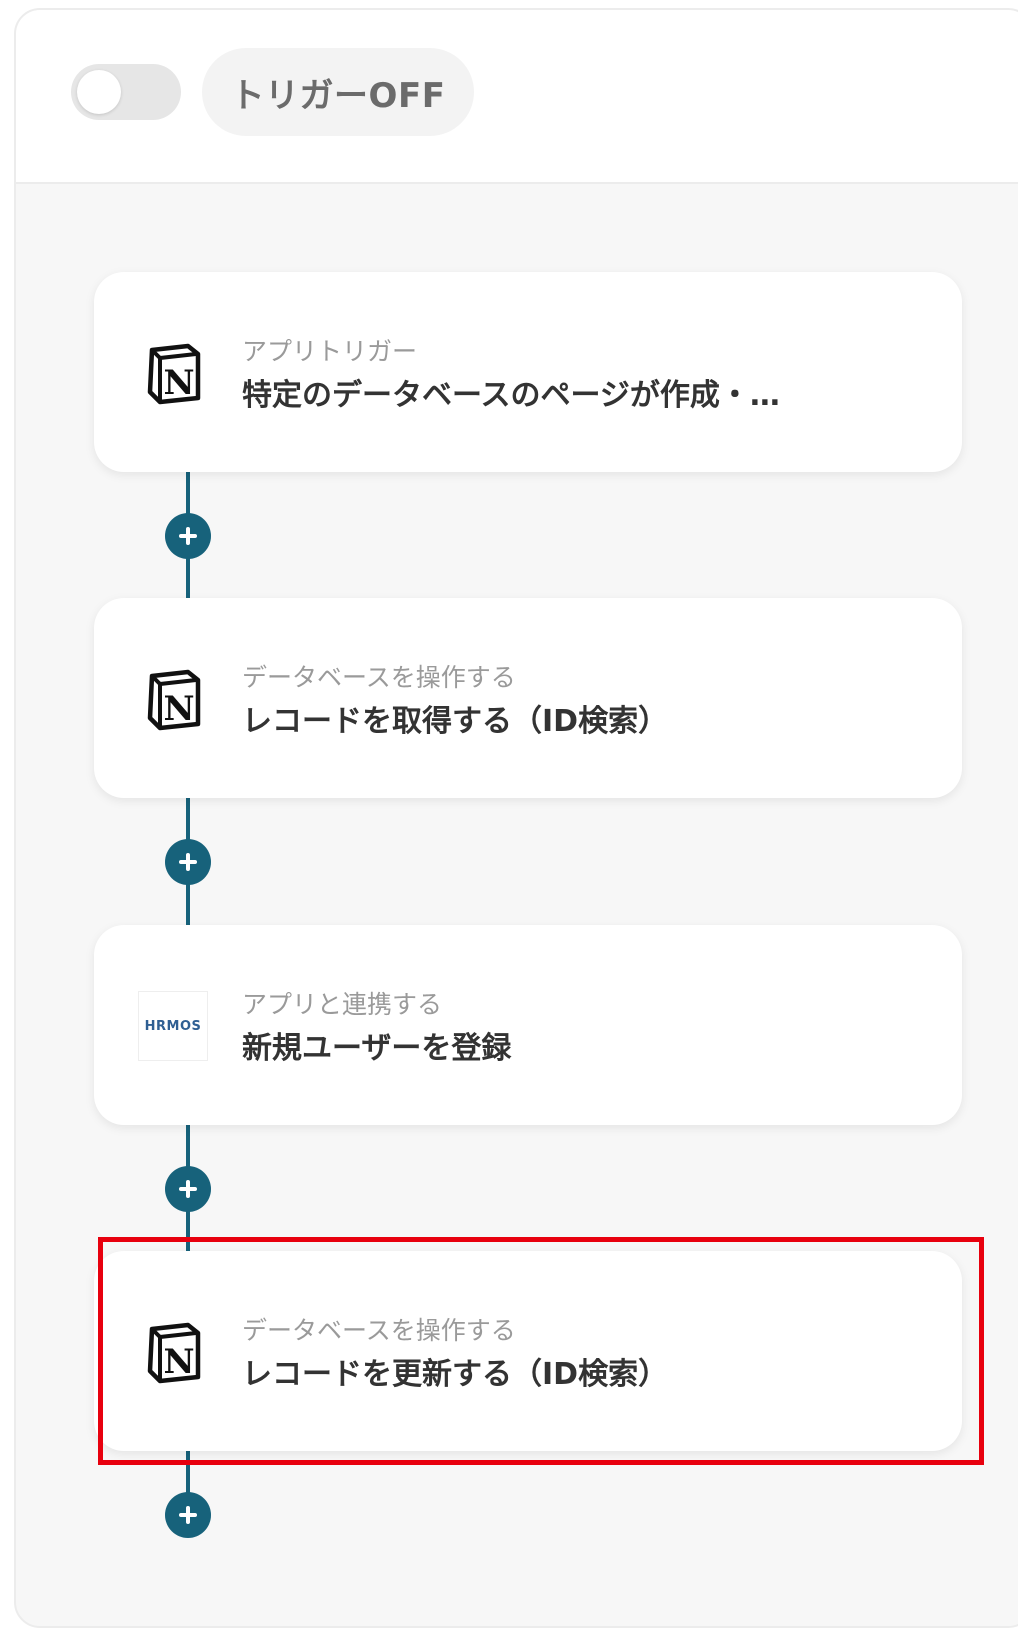 The width and height of the screenshot is (1018, 1628). I want to click on flow-step-card: HRMOS アプリと連携する 新規ユーザーを登録, so click(528, 1025).